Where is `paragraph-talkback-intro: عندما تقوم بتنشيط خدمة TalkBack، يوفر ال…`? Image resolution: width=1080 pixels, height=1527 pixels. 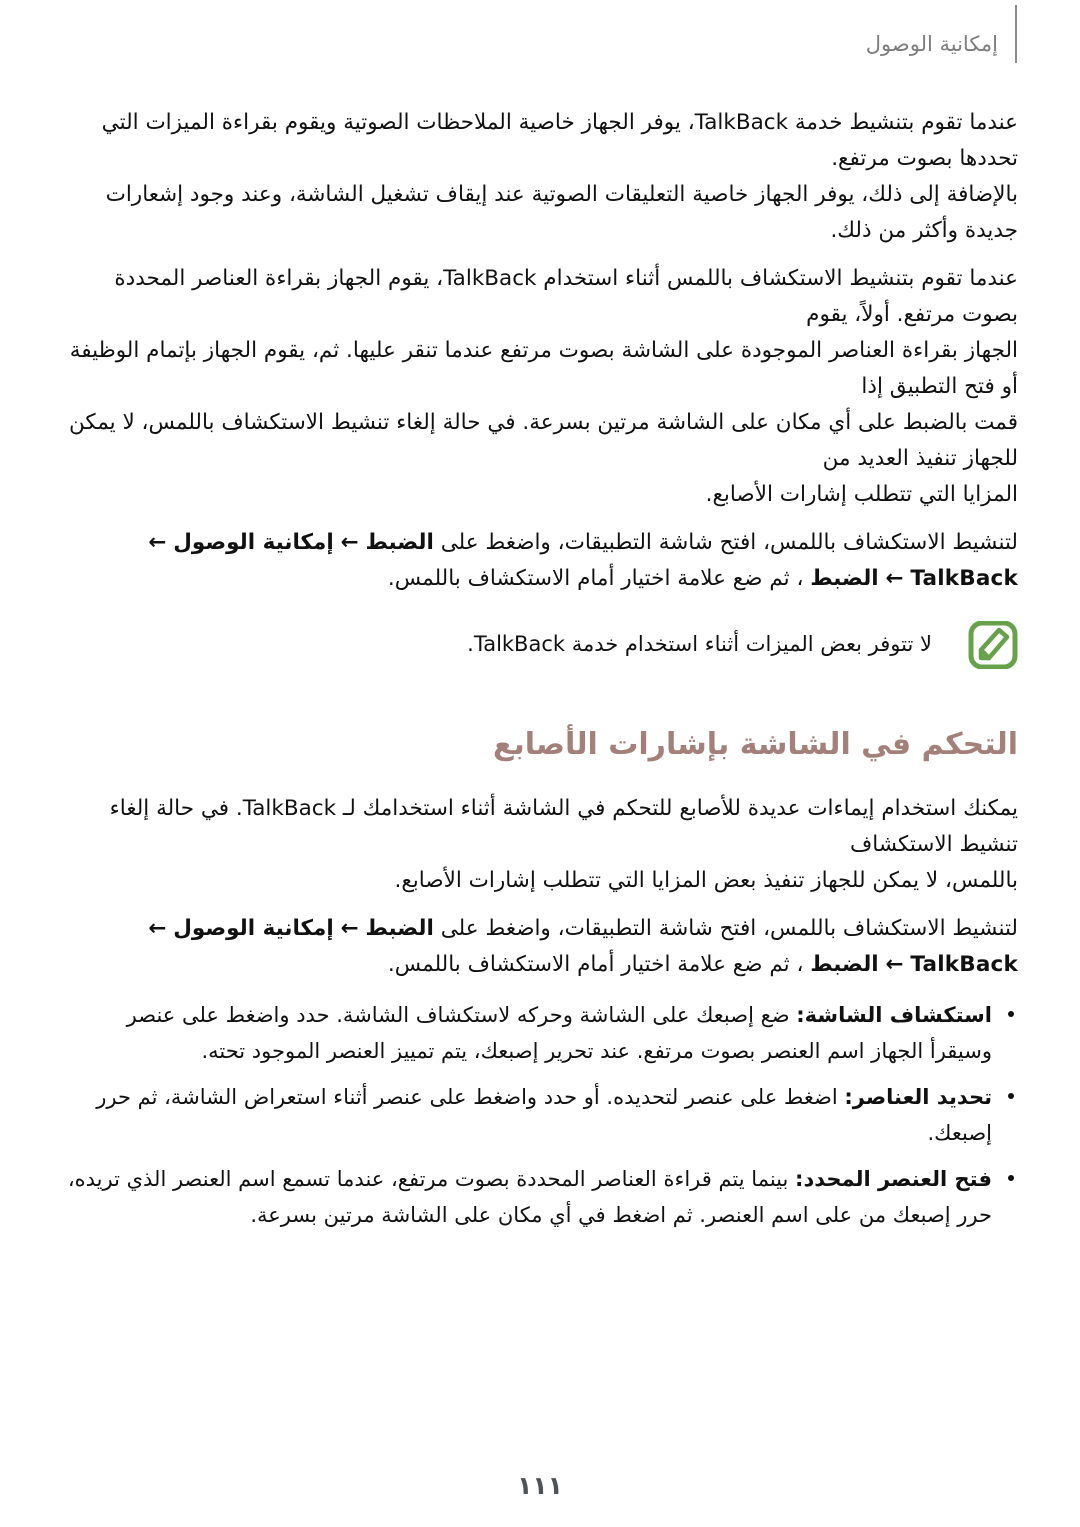 paragraph-talkback-intro: عندما تقوم بتنشيط خدمة TalkBack، يوفر ال… is located at coordinates (540, 177).